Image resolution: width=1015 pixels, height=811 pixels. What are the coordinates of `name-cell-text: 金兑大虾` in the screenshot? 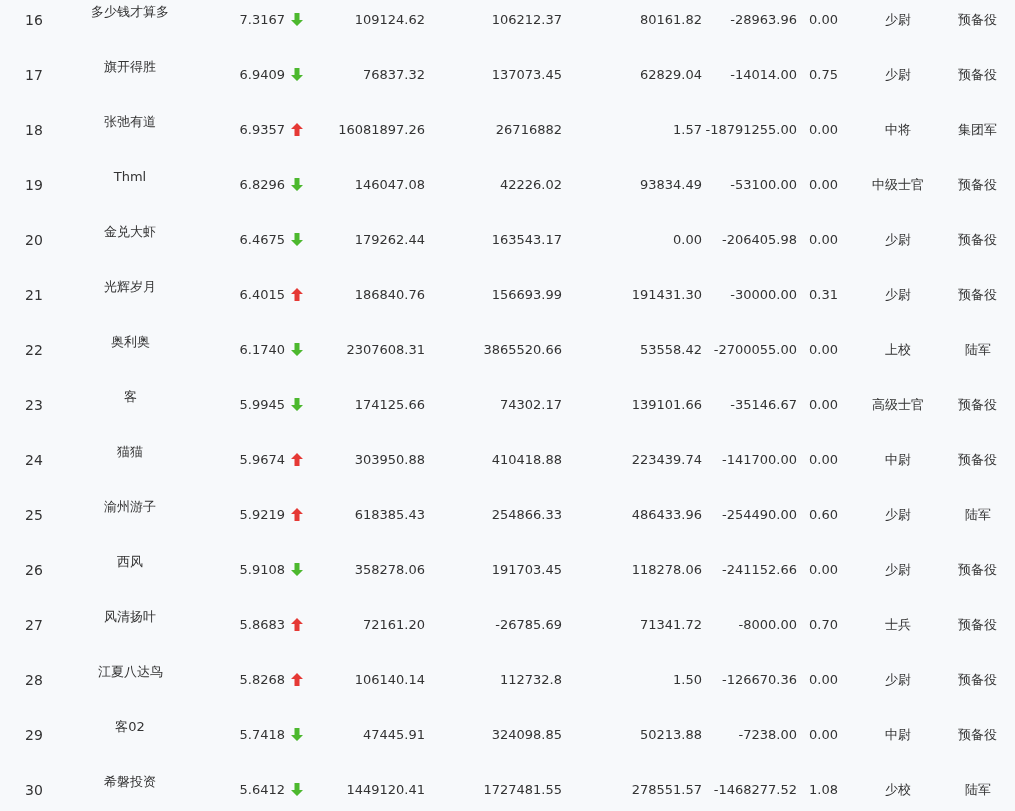 It's located at (130, 231).